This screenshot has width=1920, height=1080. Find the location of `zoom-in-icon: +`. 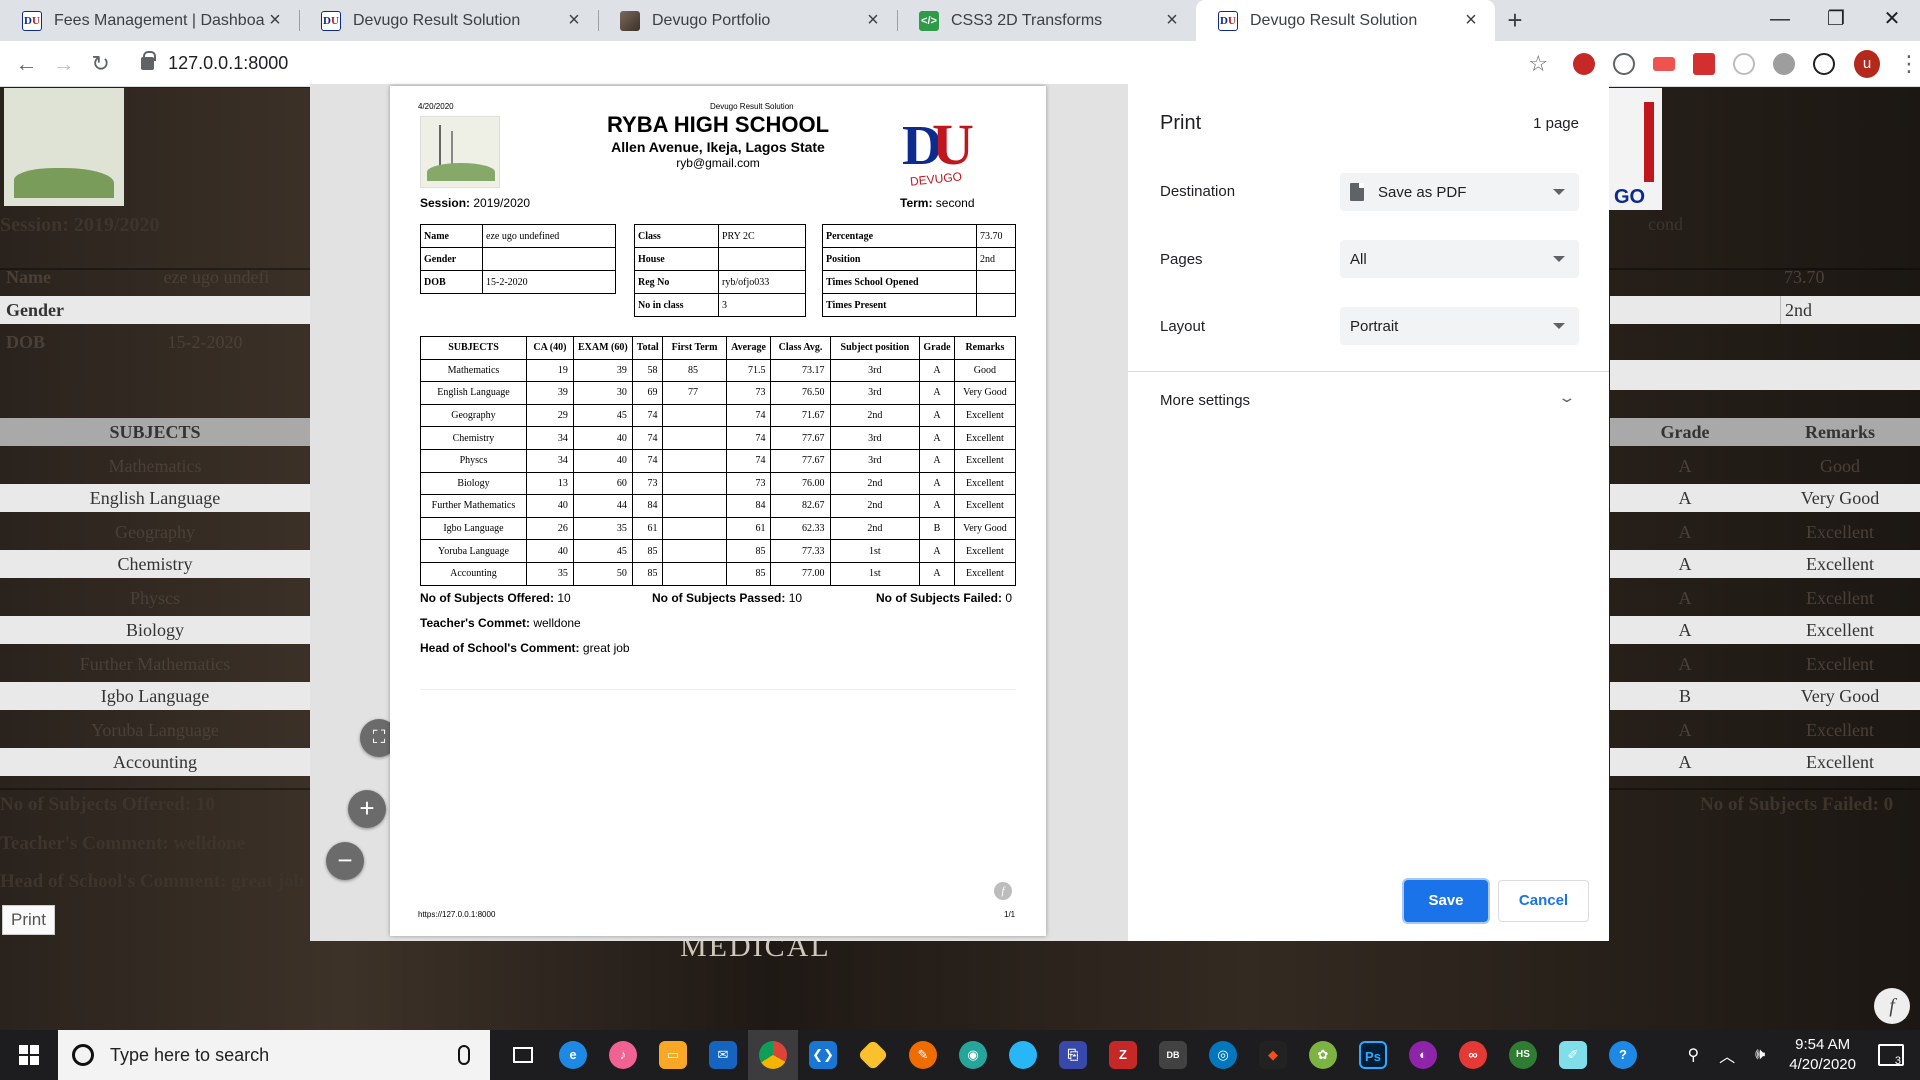

zoom-in-icon: + is located at coordinates (367, 809).